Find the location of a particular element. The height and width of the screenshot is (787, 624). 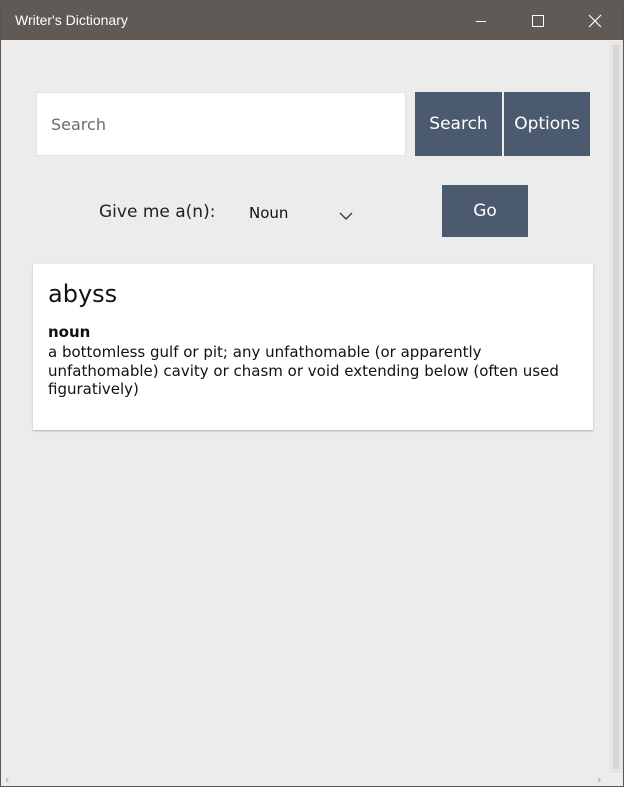

close-button is located at coordinates (595, 20).